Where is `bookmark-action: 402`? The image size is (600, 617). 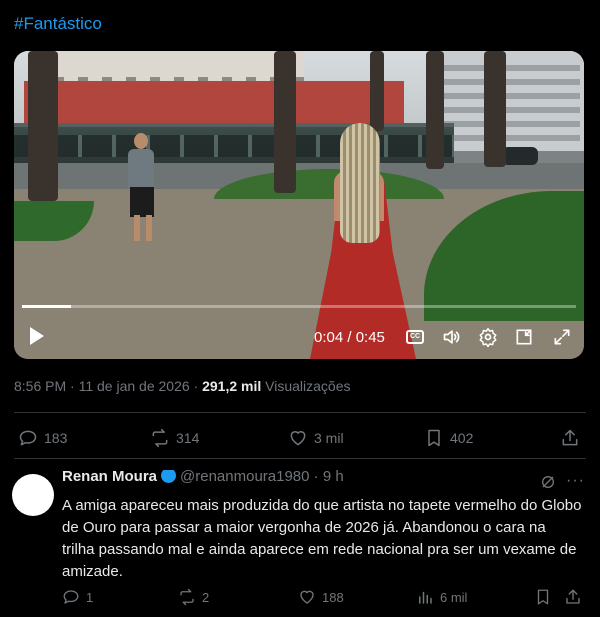 bookmark-action: 402 is located at coordinates (448, 438).